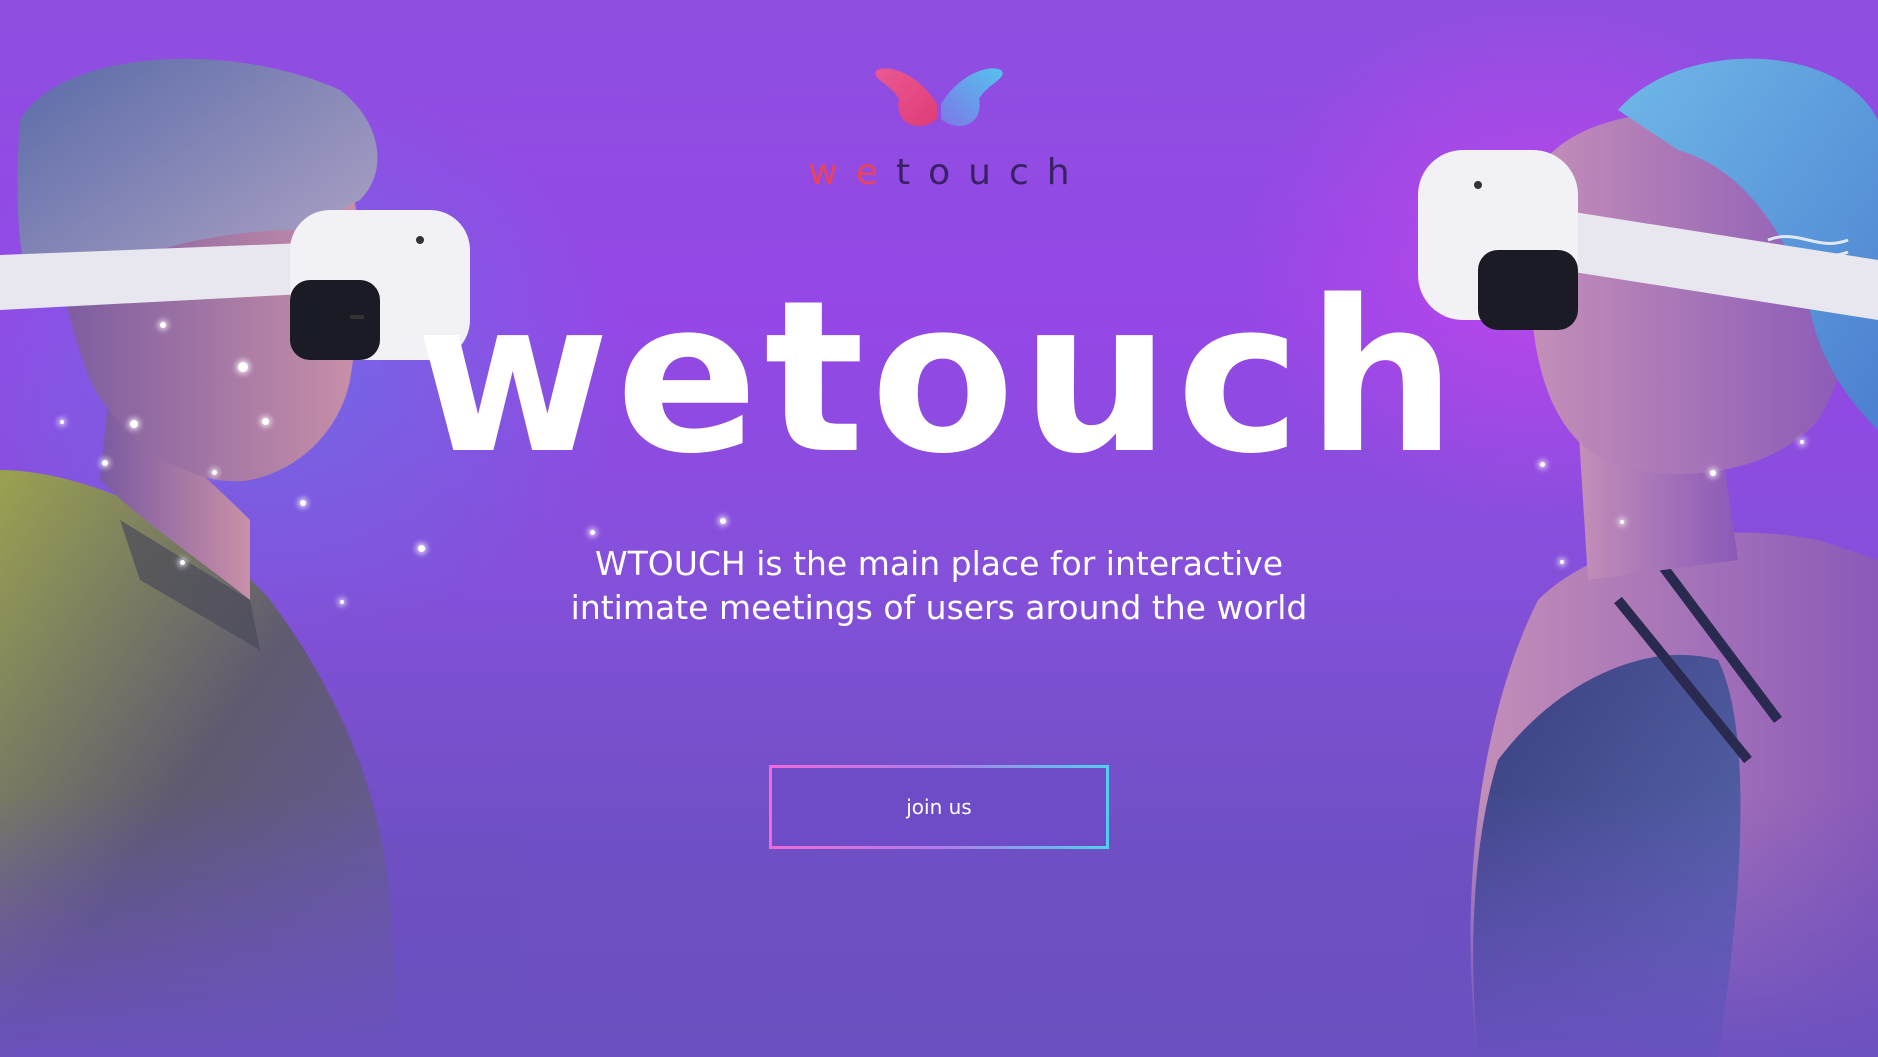 This screenshot has height=1057, width=1878. I want to click on brand-logo: wetouch, so click(939, 128).